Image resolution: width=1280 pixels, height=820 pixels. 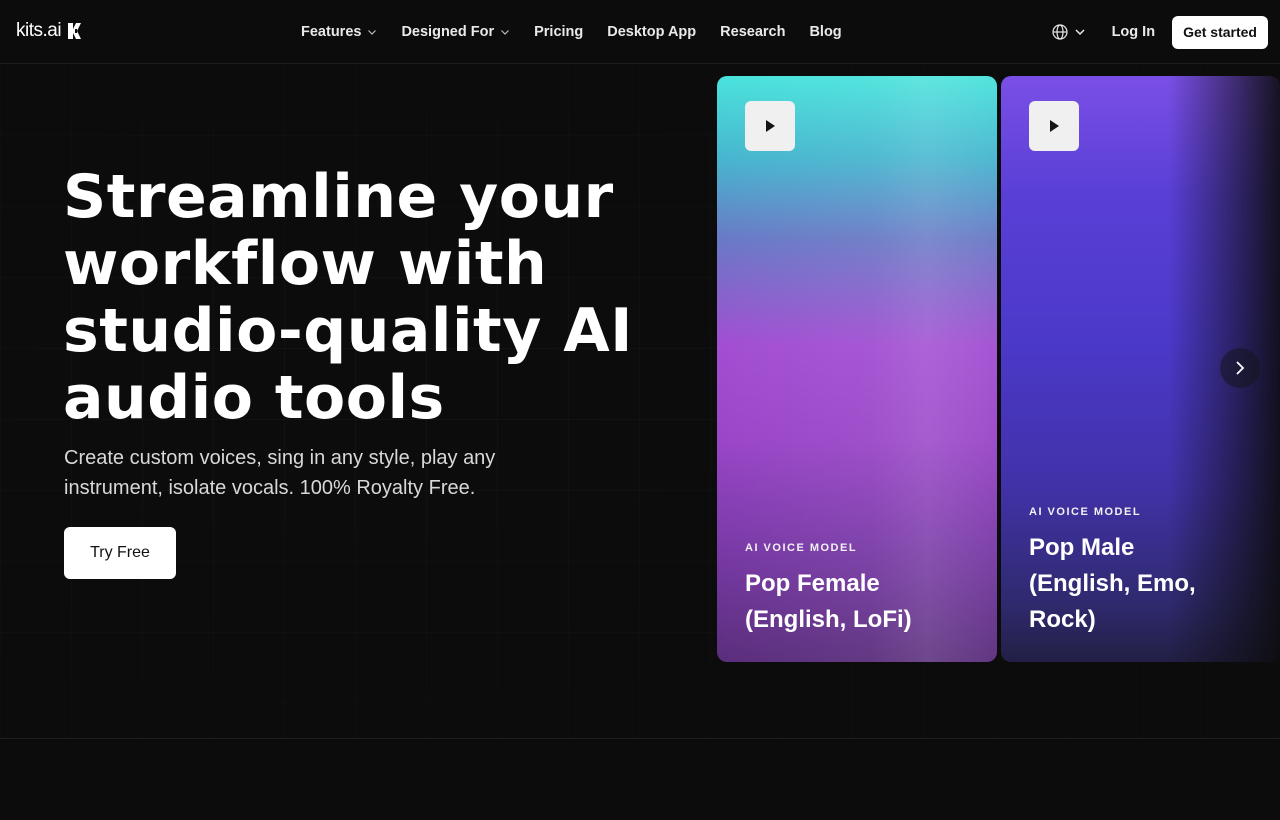 I want to click on hero-title-line: workflow with, so click(x=305, y=264).